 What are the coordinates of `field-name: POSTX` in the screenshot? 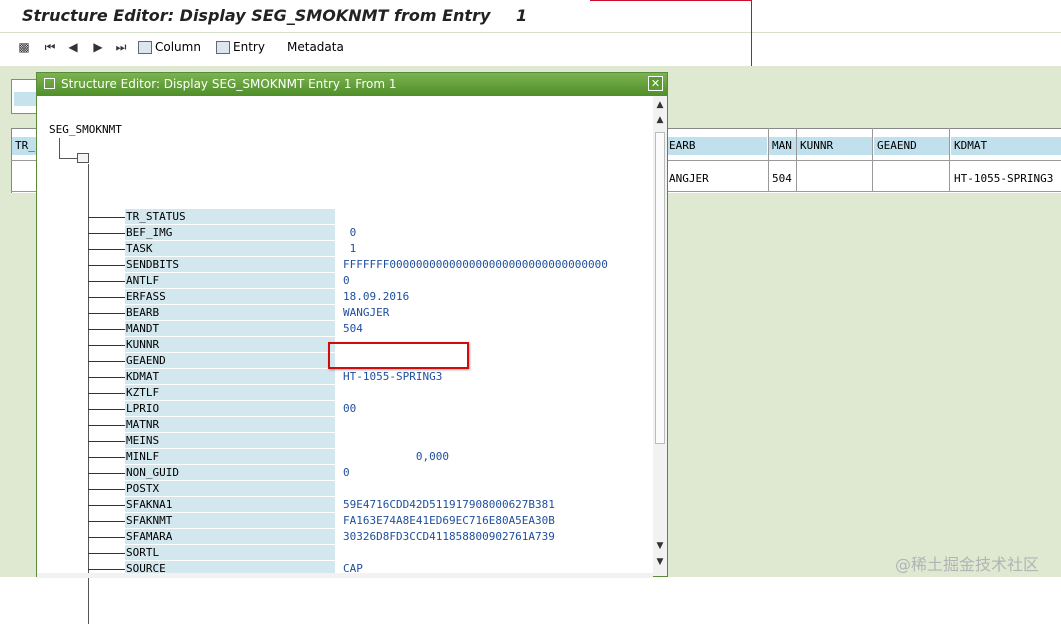 It's located at (143, 488).